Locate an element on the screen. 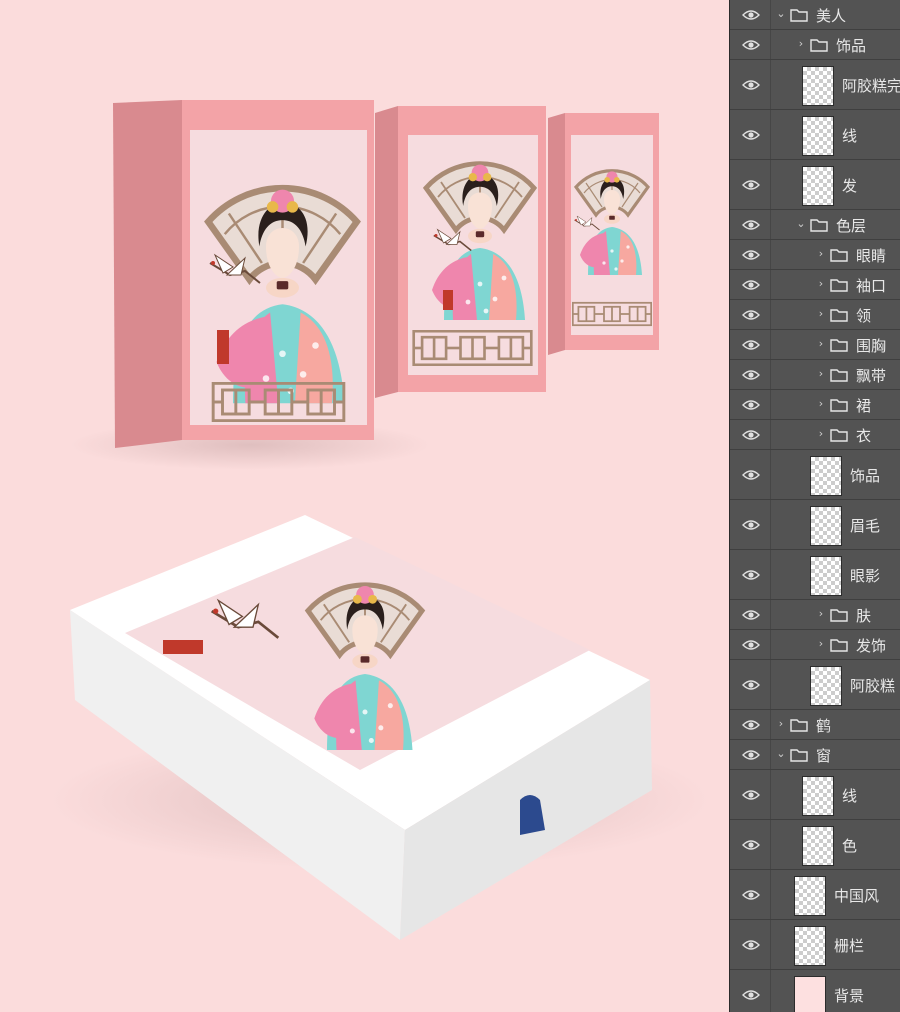  layer-row: › 鹤 is located at coordinates (815, 725).